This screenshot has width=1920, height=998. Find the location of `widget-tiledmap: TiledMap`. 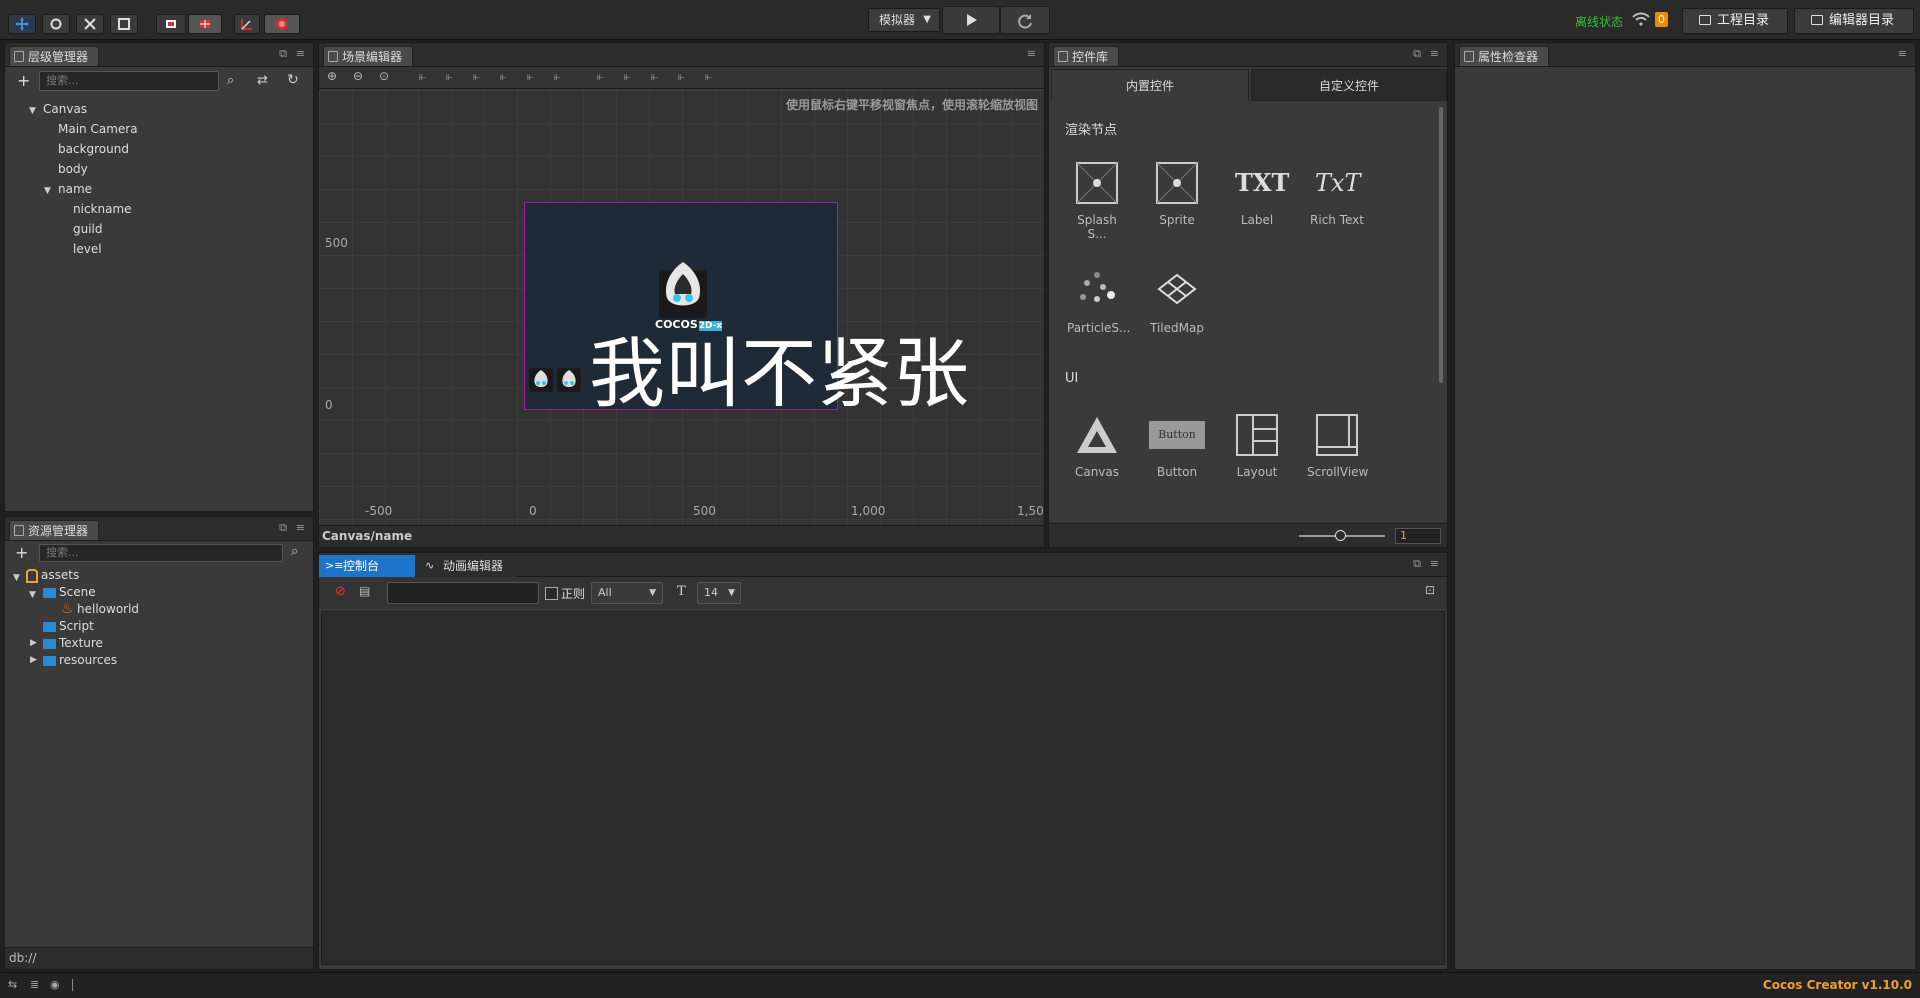

widget-tiledmap: TiledMap is located at coordinates (1177, 302).